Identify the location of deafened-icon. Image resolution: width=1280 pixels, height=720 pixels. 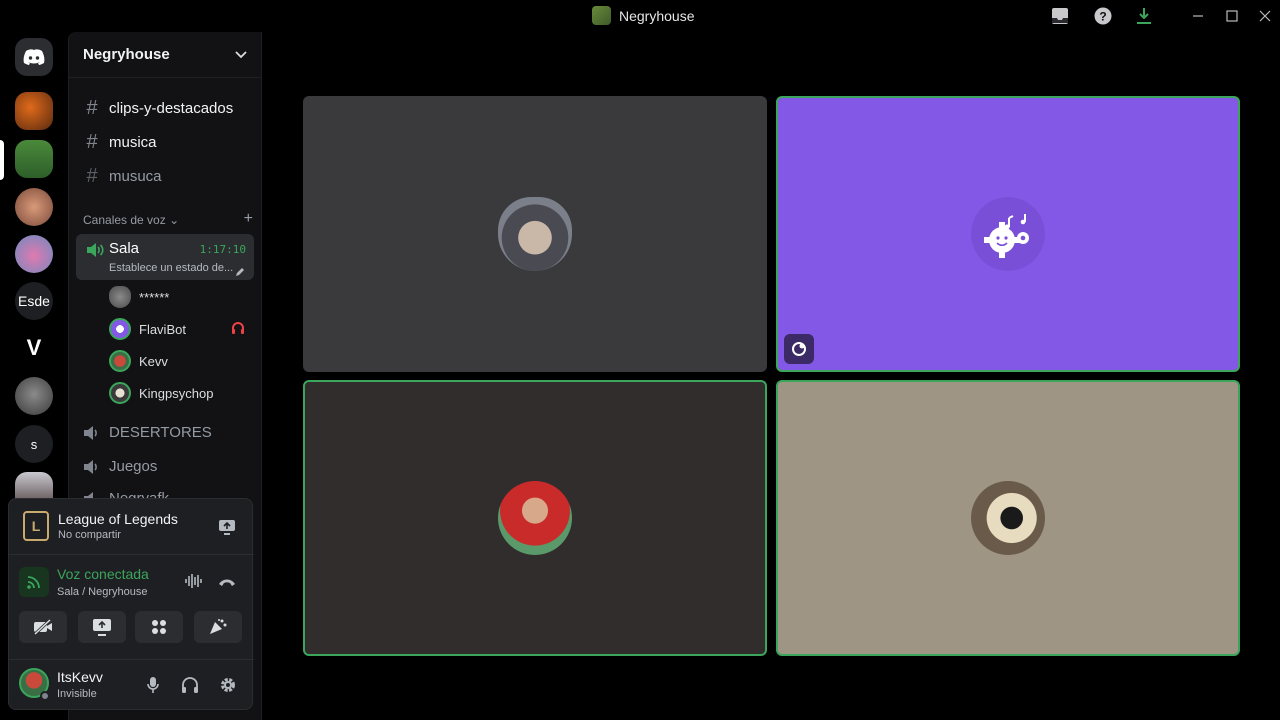
(238, 330).